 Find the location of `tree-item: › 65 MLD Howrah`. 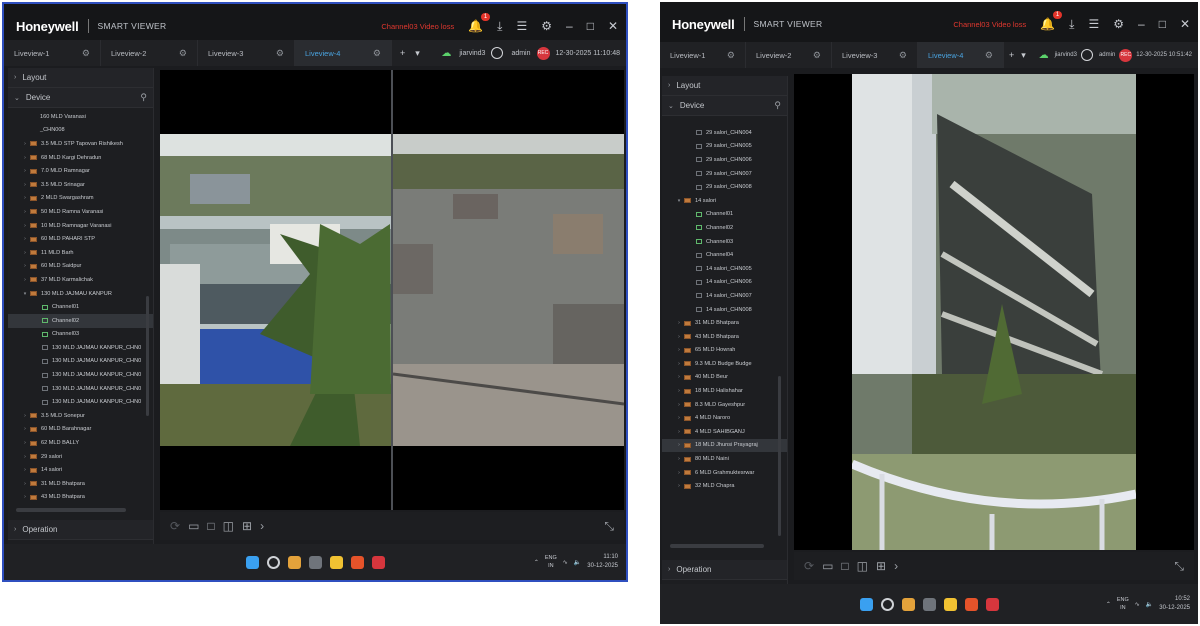

tree-item: › 65 MLD Howrah is located at coordinates (724, 351).